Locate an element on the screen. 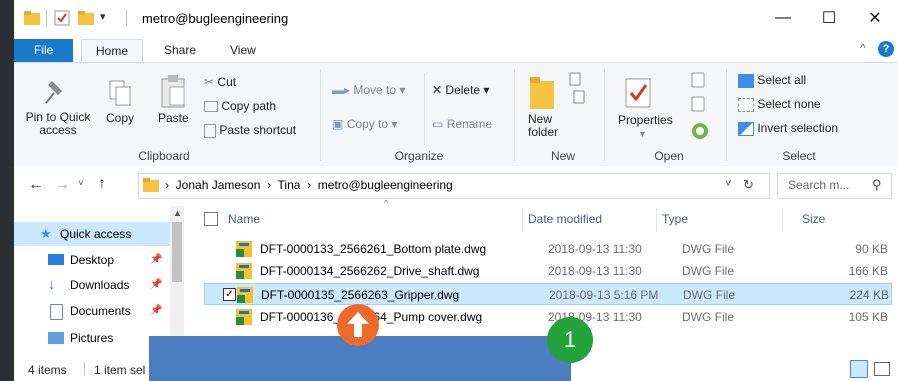 Image resolution: width=898 pixels, height=381 pixels. properties-quick-icon is located at coordinates (62, 18).